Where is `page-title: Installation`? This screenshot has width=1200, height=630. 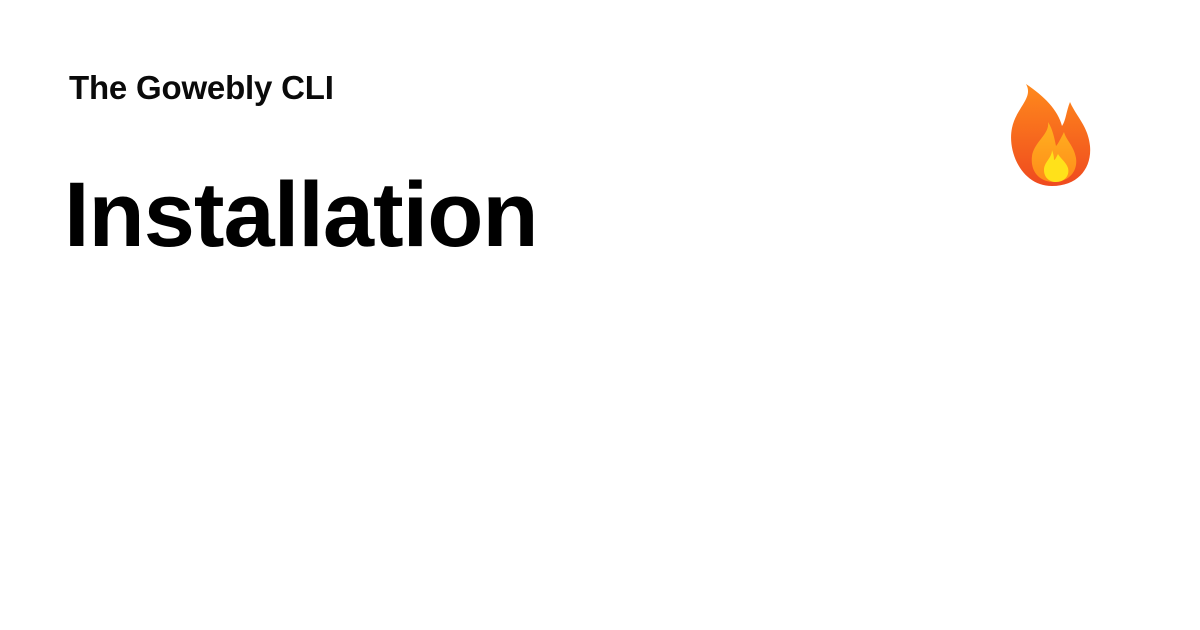
page-title: Installation is located at coordinates (301, 215).